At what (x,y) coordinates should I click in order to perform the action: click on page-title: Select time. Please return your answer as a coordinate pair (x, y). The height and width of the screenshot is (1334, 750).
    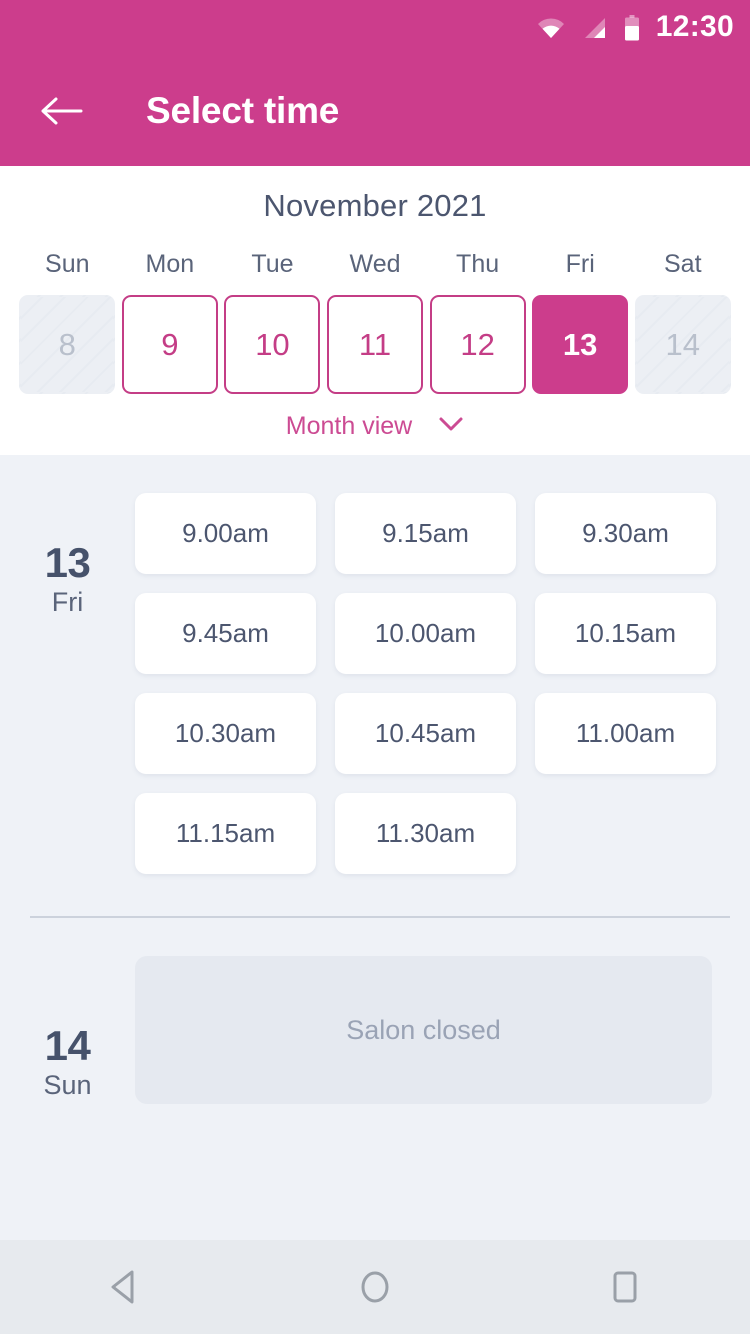
    Looking at the image, I should click on (243, 110).